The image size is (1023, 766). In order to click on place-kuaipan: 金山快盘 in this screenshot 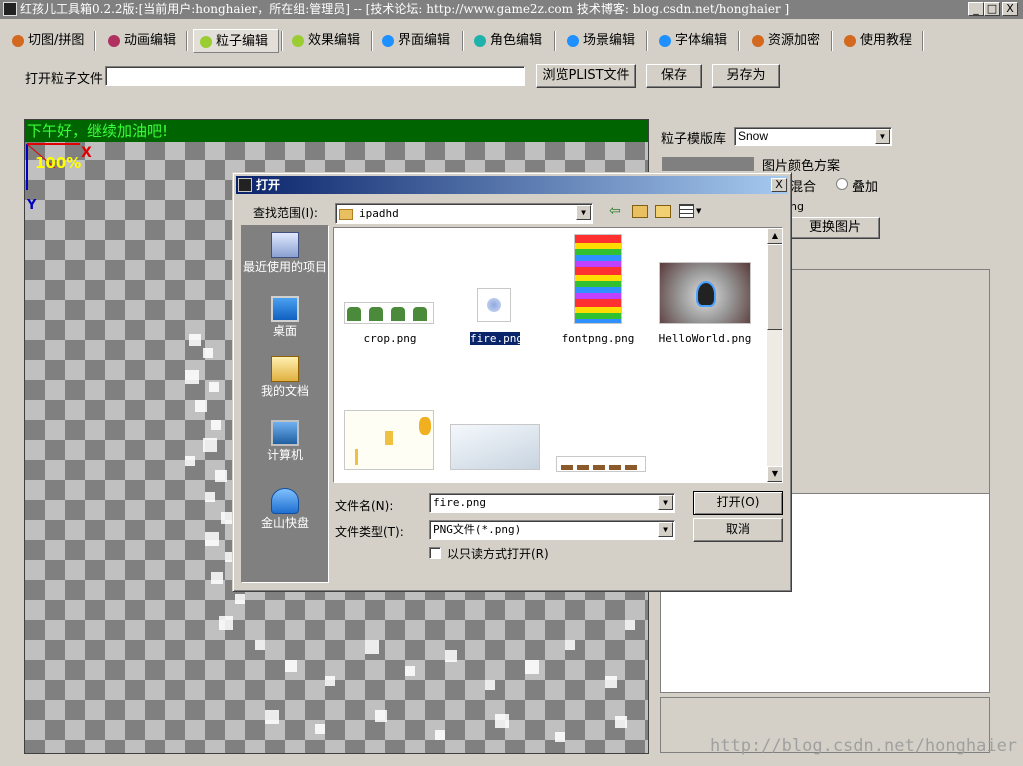, I will do `click(285, 509)`.